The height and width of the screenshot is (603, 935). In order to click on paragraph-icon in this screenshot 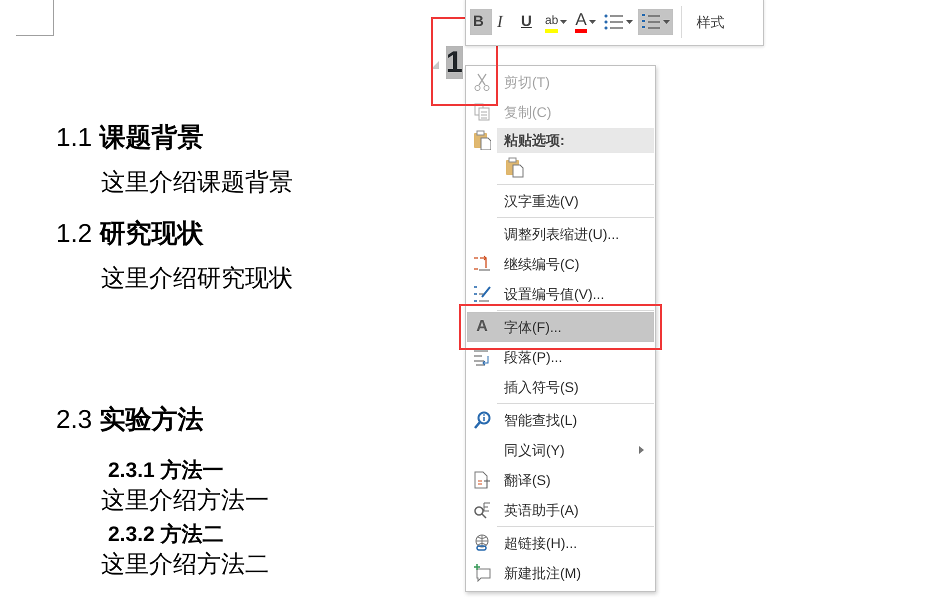, I will do `click(482, 357)`.